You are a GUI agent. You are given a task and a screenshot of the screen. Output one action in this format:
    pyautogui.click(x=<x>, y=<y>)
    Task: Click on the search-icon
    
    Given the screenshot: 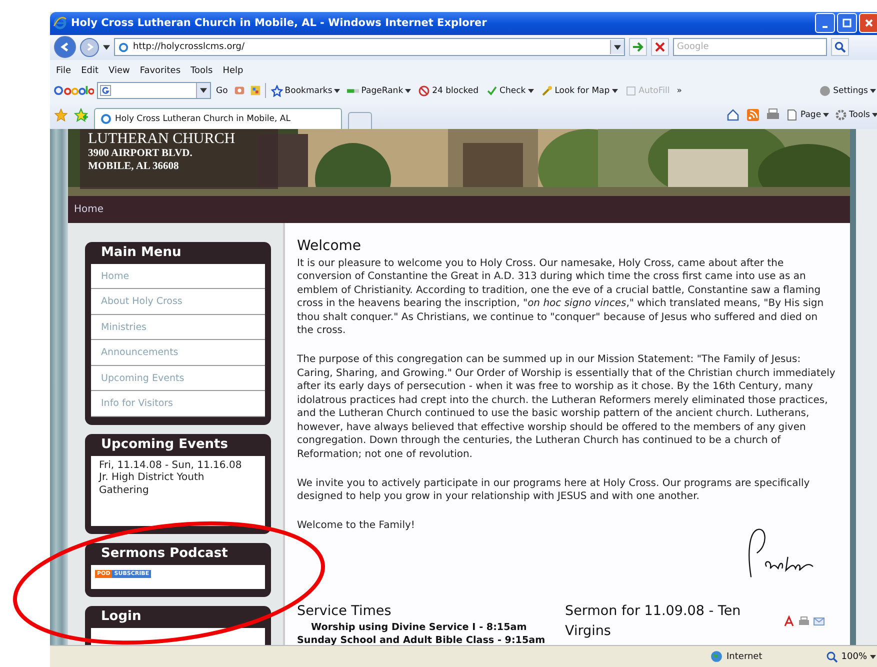 What is the action you would take?
    pyautogui.click(x=840, y=47)
    